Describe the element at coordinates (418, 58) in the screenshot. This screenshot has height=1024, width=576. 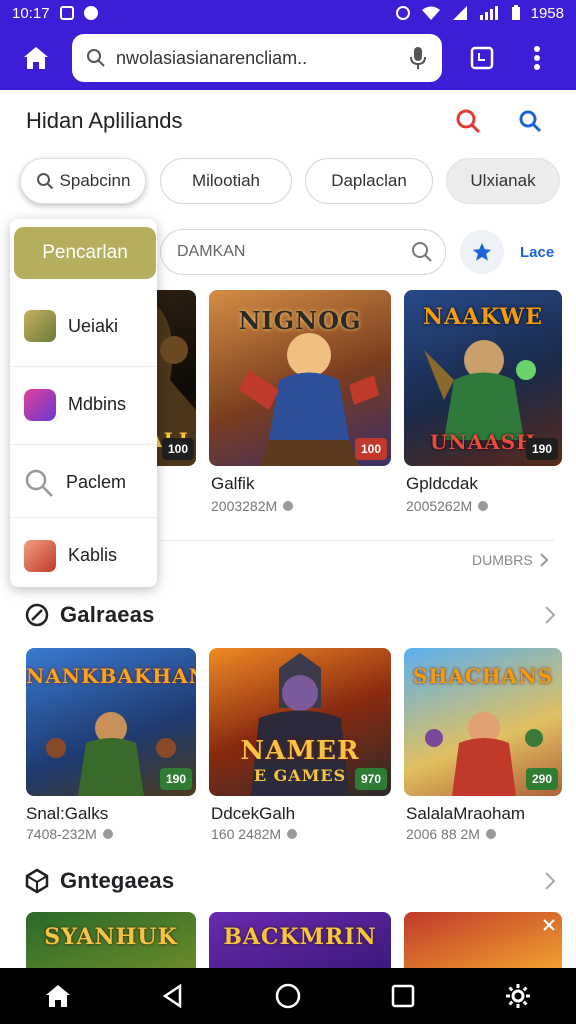
I see `microphone-icon` at that location.